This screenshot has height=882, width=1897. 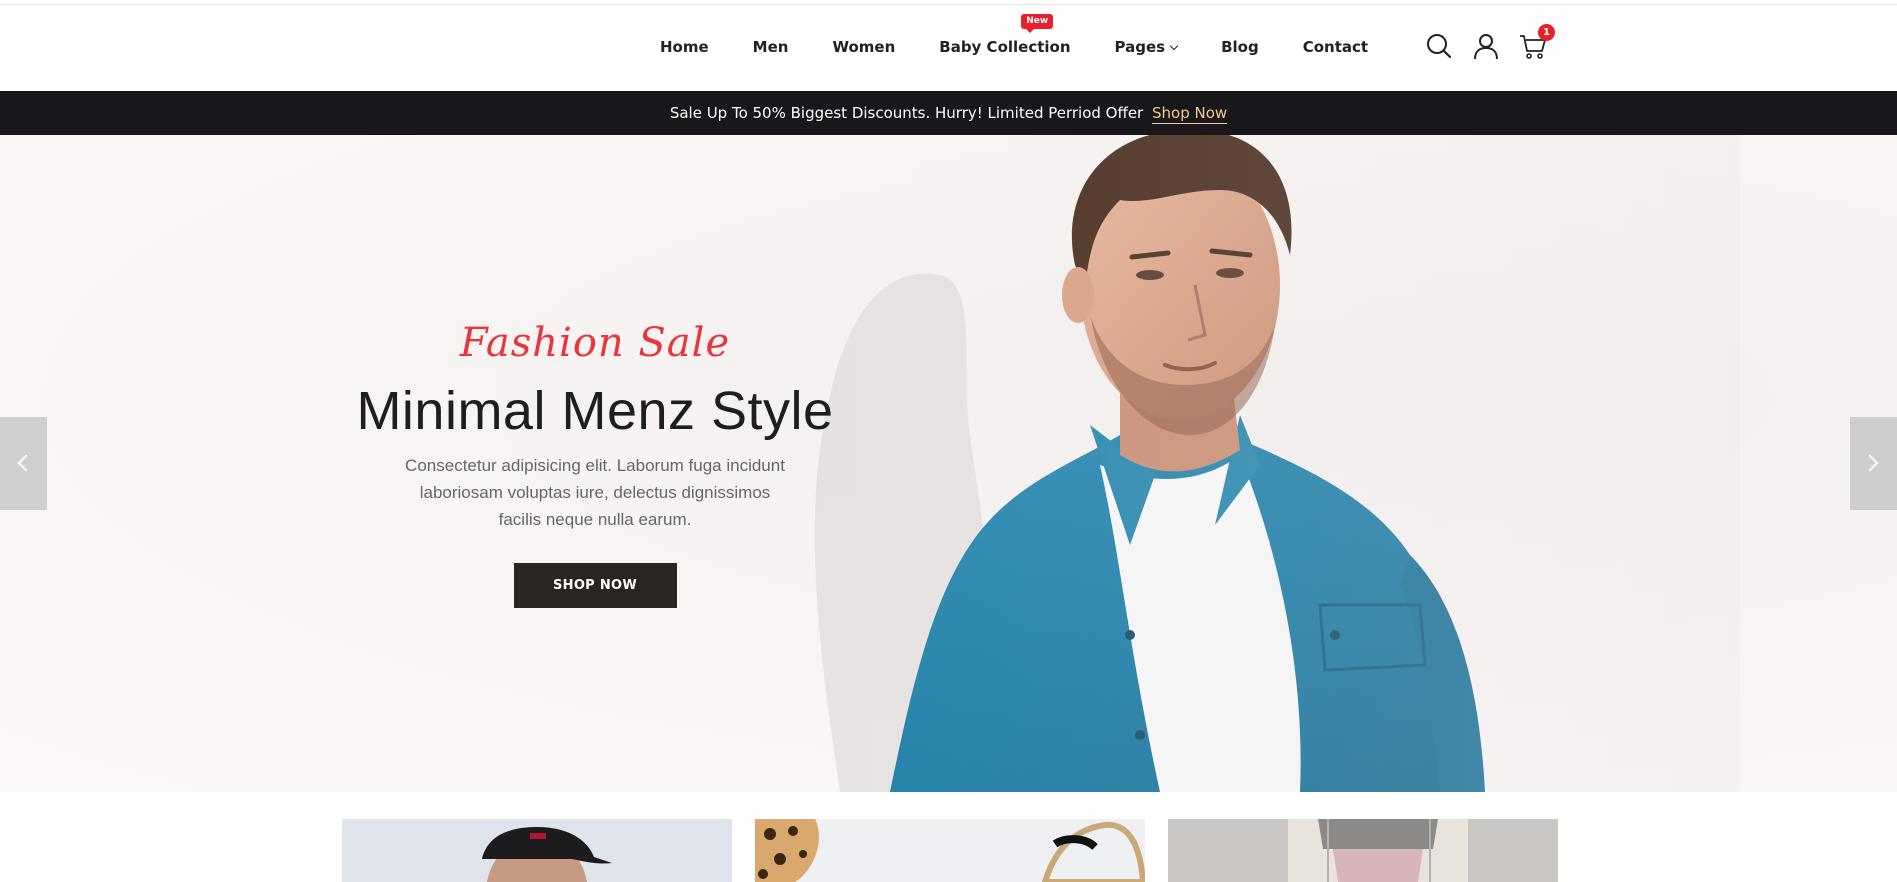 I want to click on new-badge: New, so click(x=1037, y=23).